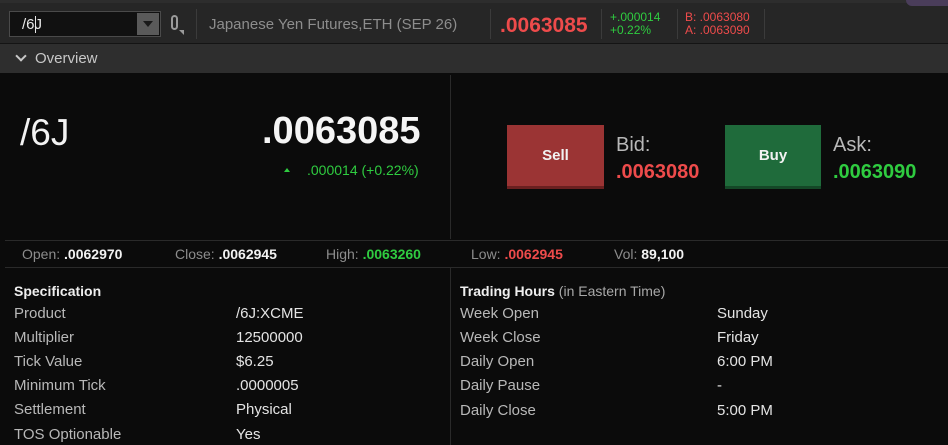 This screenshot has height=445, width=948. What do you see at coordinates (612, 291) in the screenshot?
I see `trading-hours-subtitle: (in Eastern Time)` at bounding box center [612, 291].